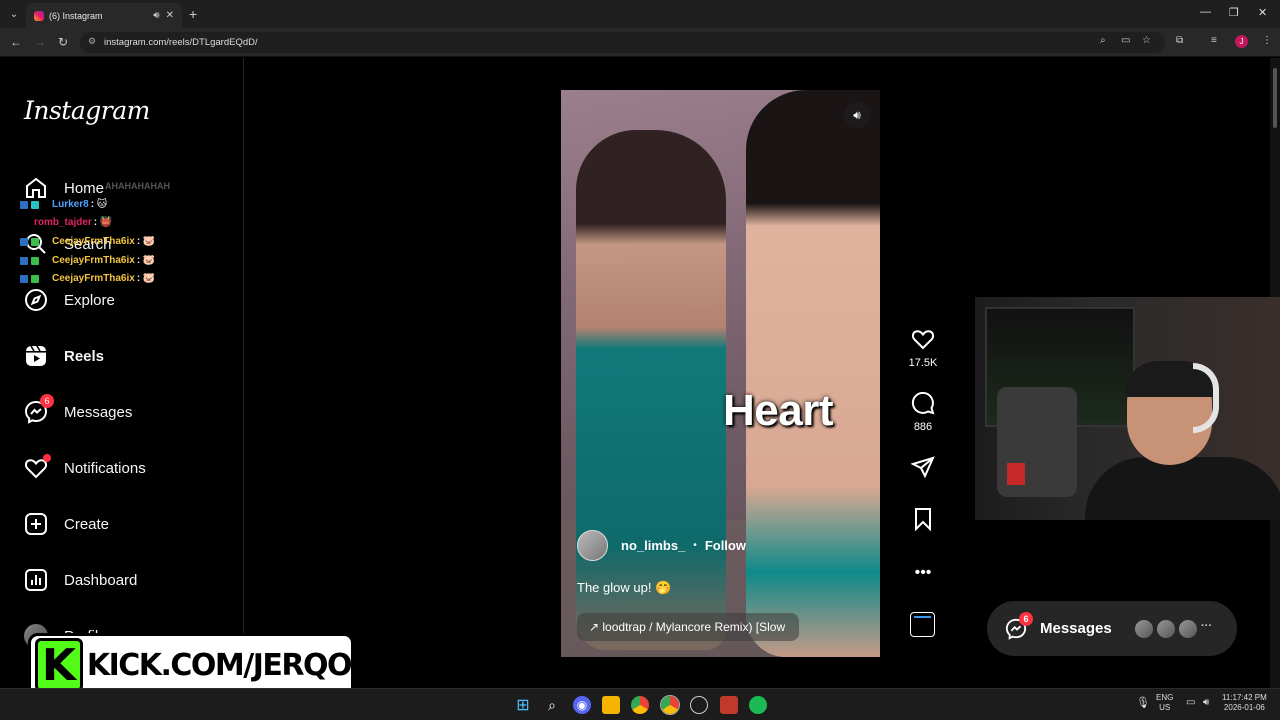  What do you see at coordinates (104, 15) in the screenshot?
I see `browser-tab: (6) Instagram 🔊︎ ✕` at bounding box center [104, 15].